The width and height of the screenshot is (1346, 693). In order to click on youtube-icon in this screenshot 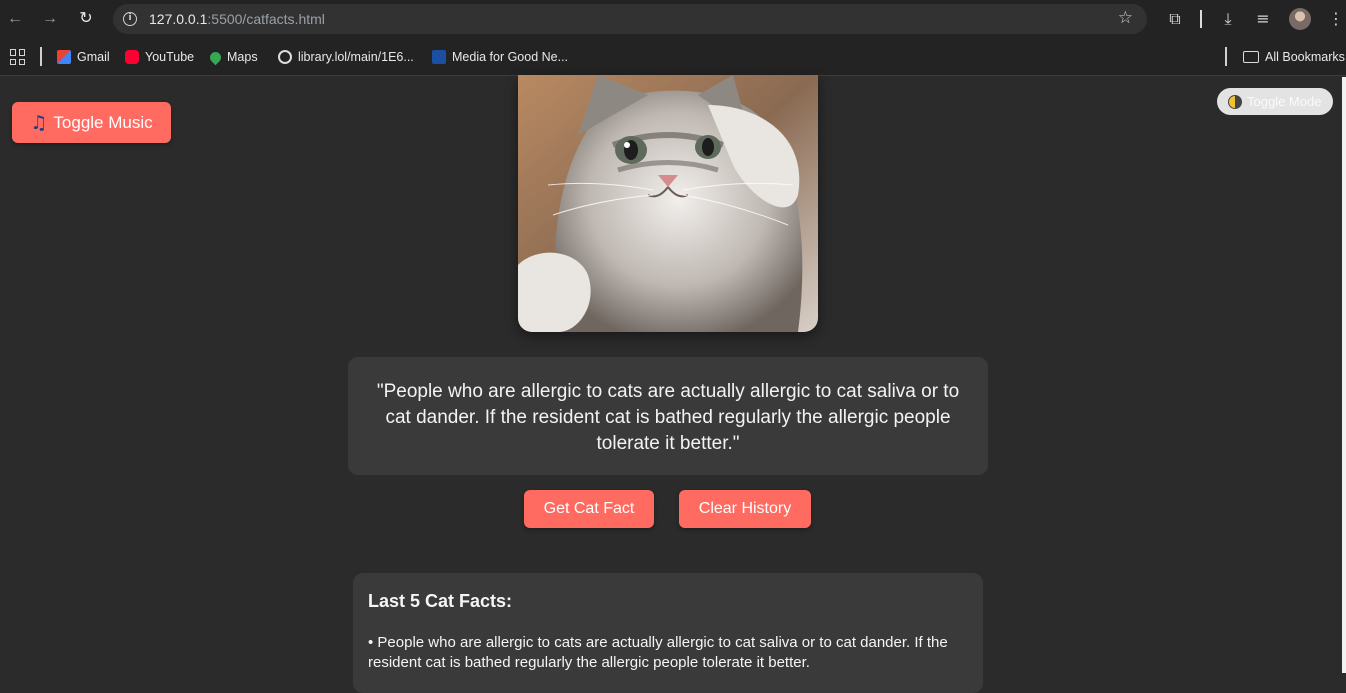, I will do `click(132, 57)`.